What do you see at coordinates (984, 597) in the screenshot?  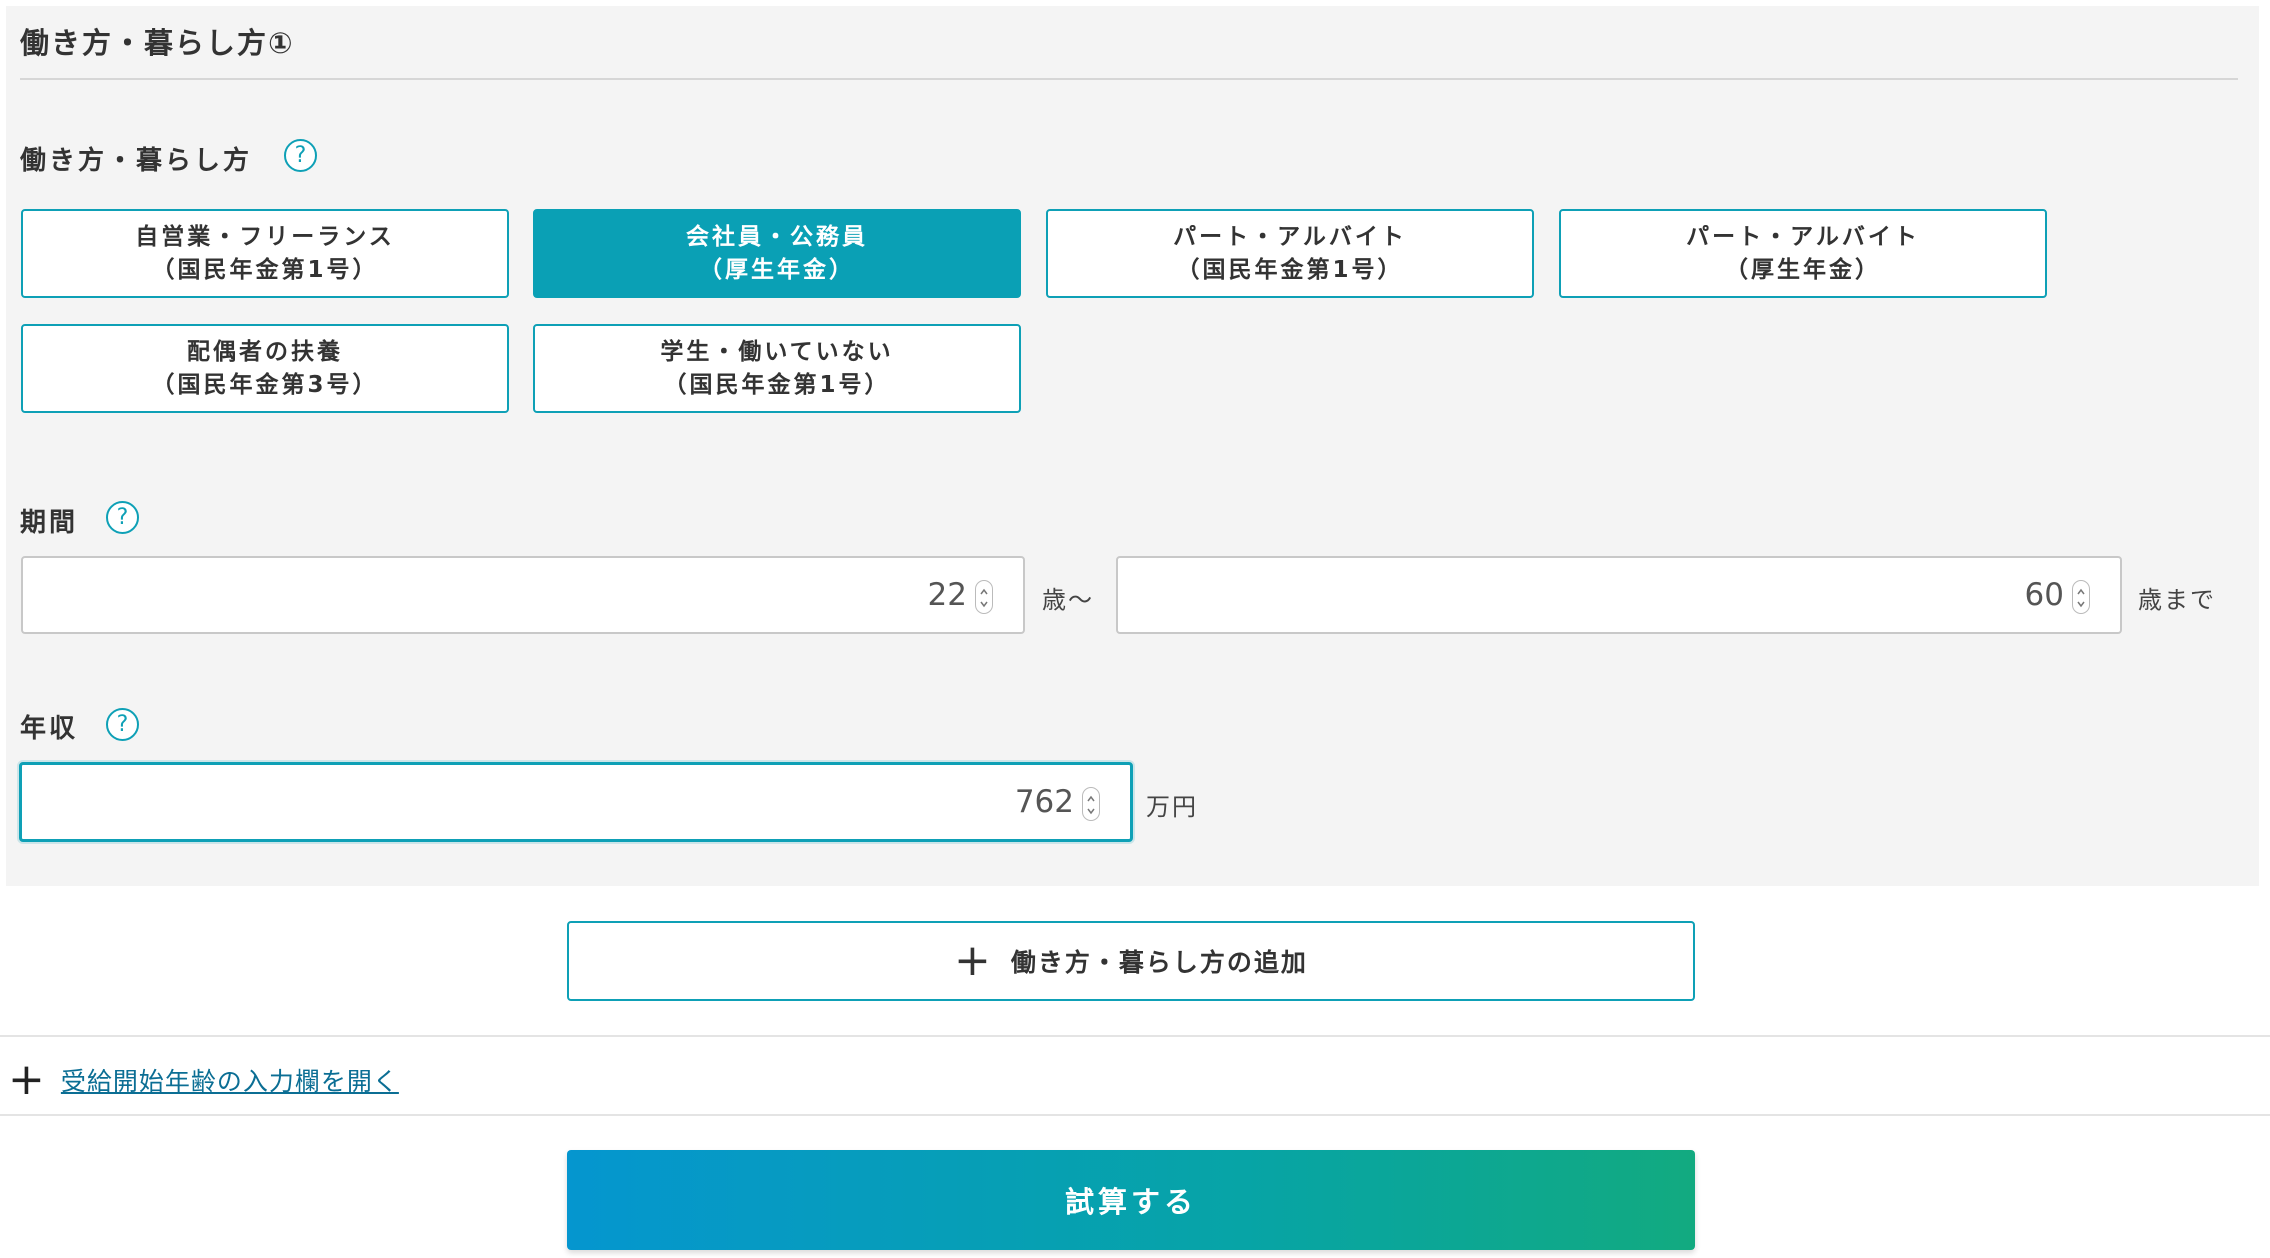 I see `period-from-spinner-icon` at bounding box center [984, 597].